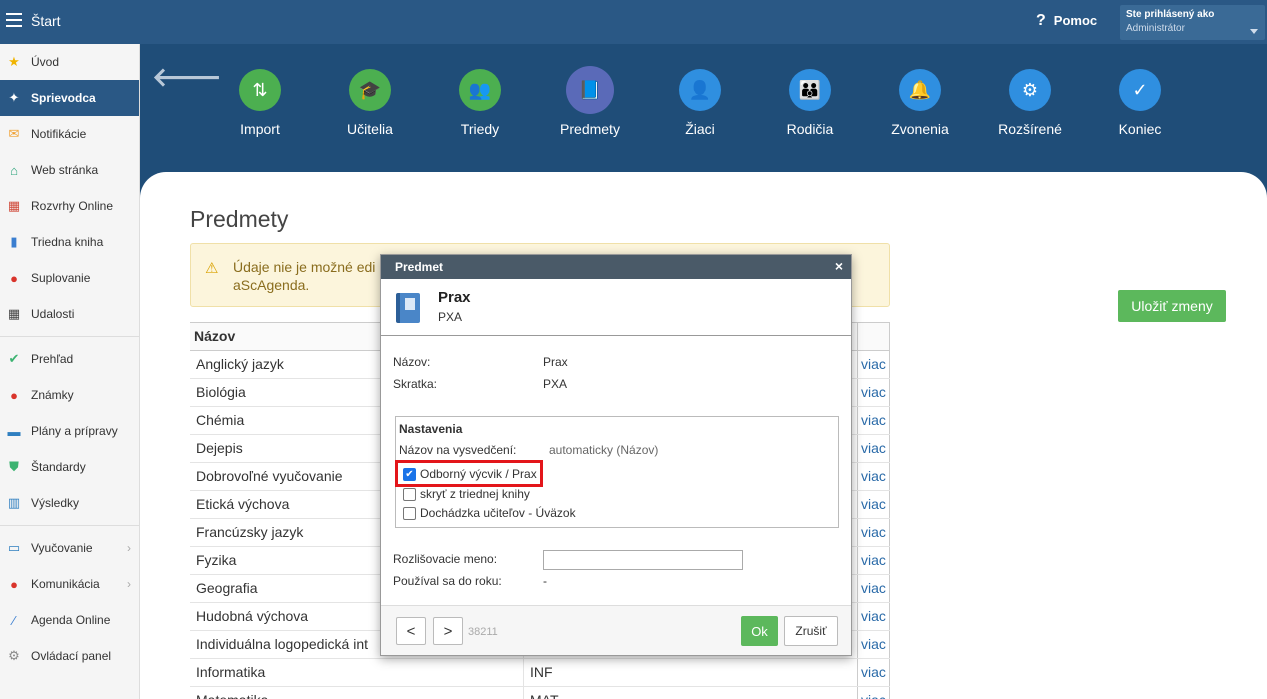 The width and height of the screenshot is (1267, 699). I want to click on subject-name-cell: Geografia, so click(227, 588).